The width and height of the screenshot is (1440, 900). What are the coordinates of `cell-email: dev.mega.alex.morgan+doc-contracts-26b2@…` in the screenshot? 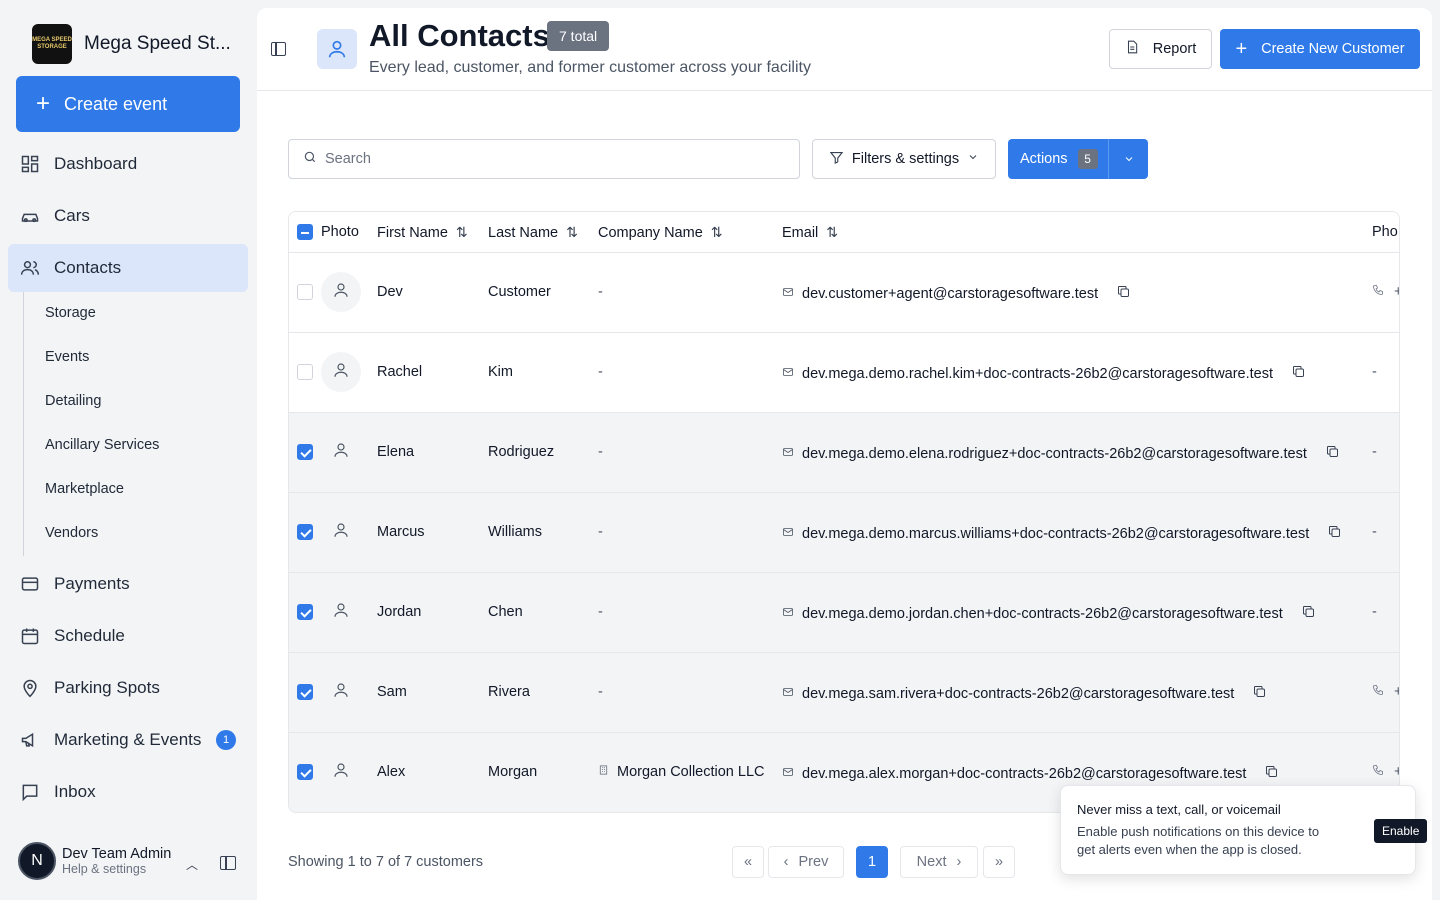 It's located at (1030, 773).